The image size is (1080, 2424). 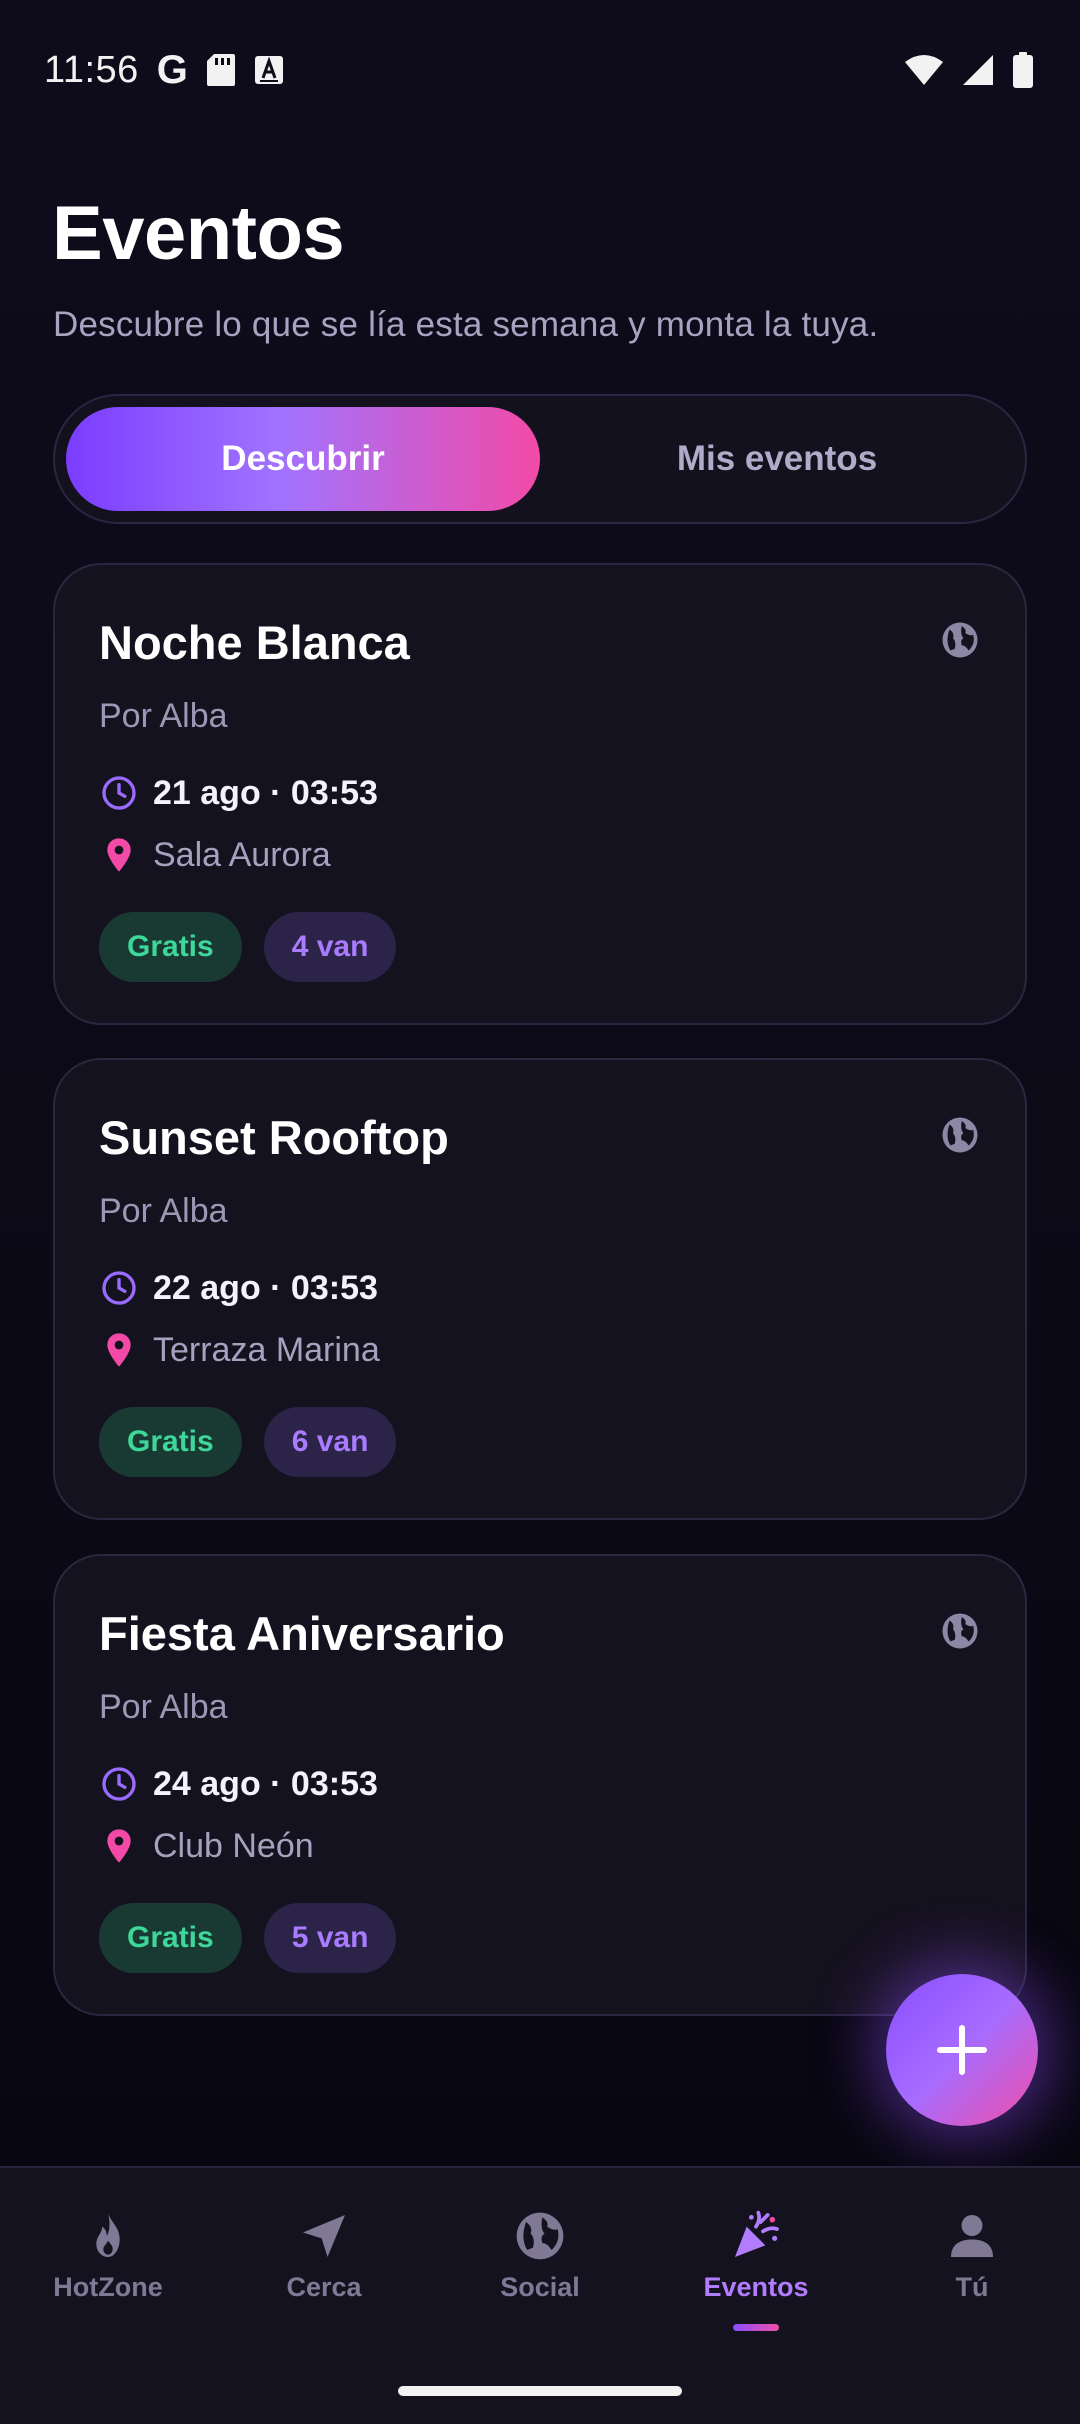 What do you see at coordinates (265, 1783) in the screenshot?
I see `event-datetime: 24 ago · 03:53` at bounding box center [265, 1783].